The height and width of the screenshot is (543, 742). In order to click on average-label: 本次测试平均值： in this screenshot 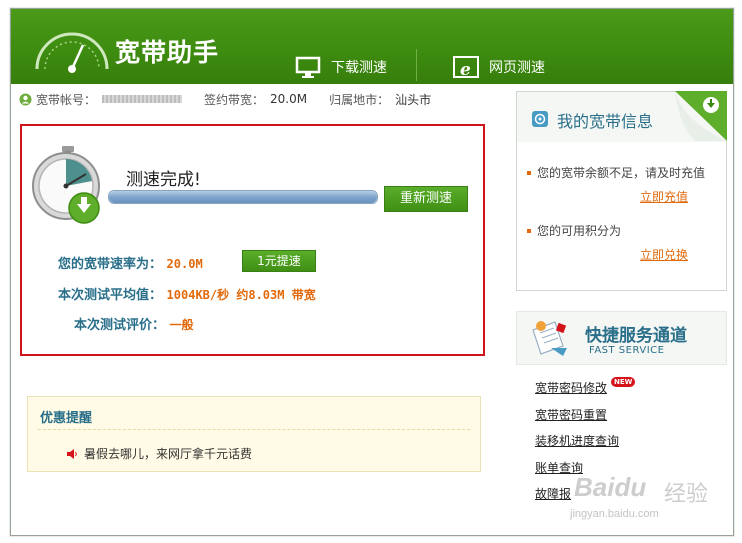, I will do `click(110, 295)`.